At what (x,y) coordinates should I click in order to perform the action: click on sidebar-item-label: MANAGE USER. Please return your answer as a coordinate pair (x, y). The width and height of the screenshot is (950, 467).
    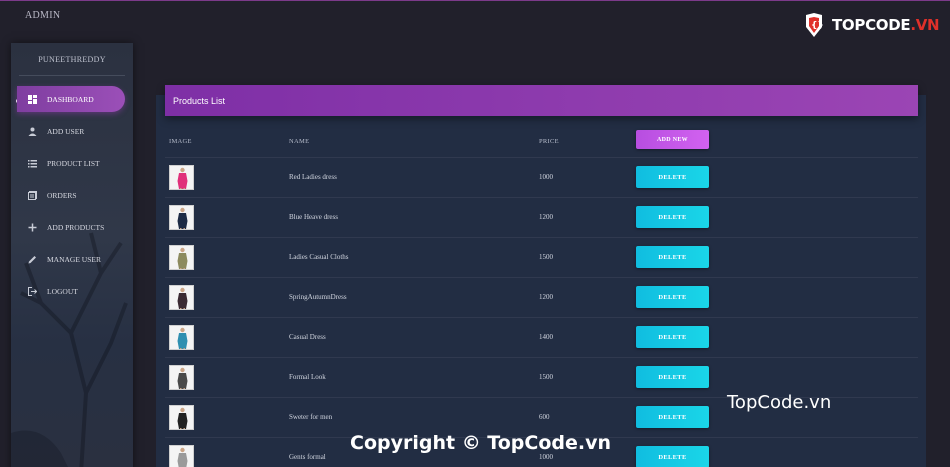
    Looking at the image, I should click on (74, 259).